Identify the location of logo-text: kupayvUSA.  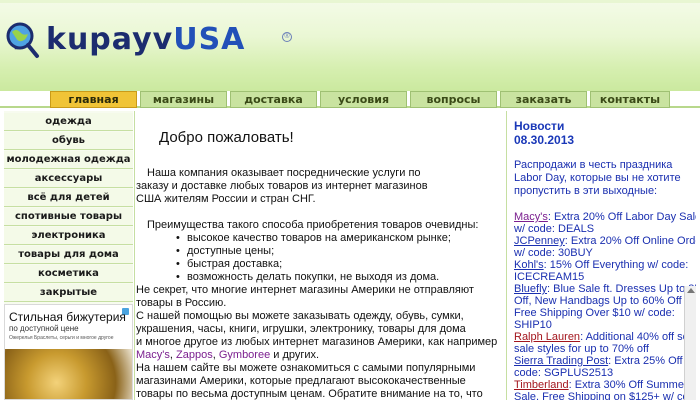
(145, 40).